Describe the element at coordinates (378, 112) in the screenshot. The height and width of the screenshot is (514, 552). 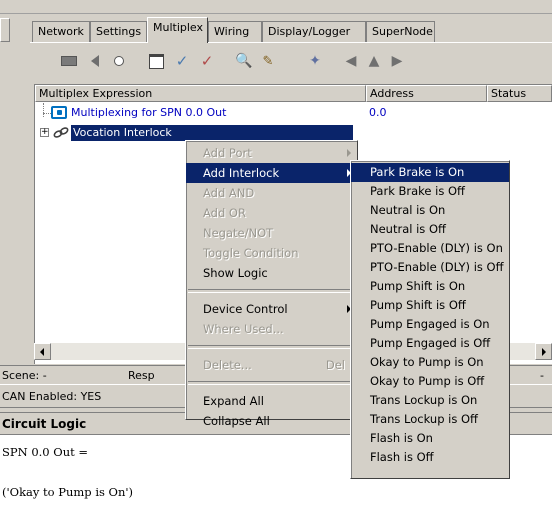
I see `row-address: 0.0` at that location.